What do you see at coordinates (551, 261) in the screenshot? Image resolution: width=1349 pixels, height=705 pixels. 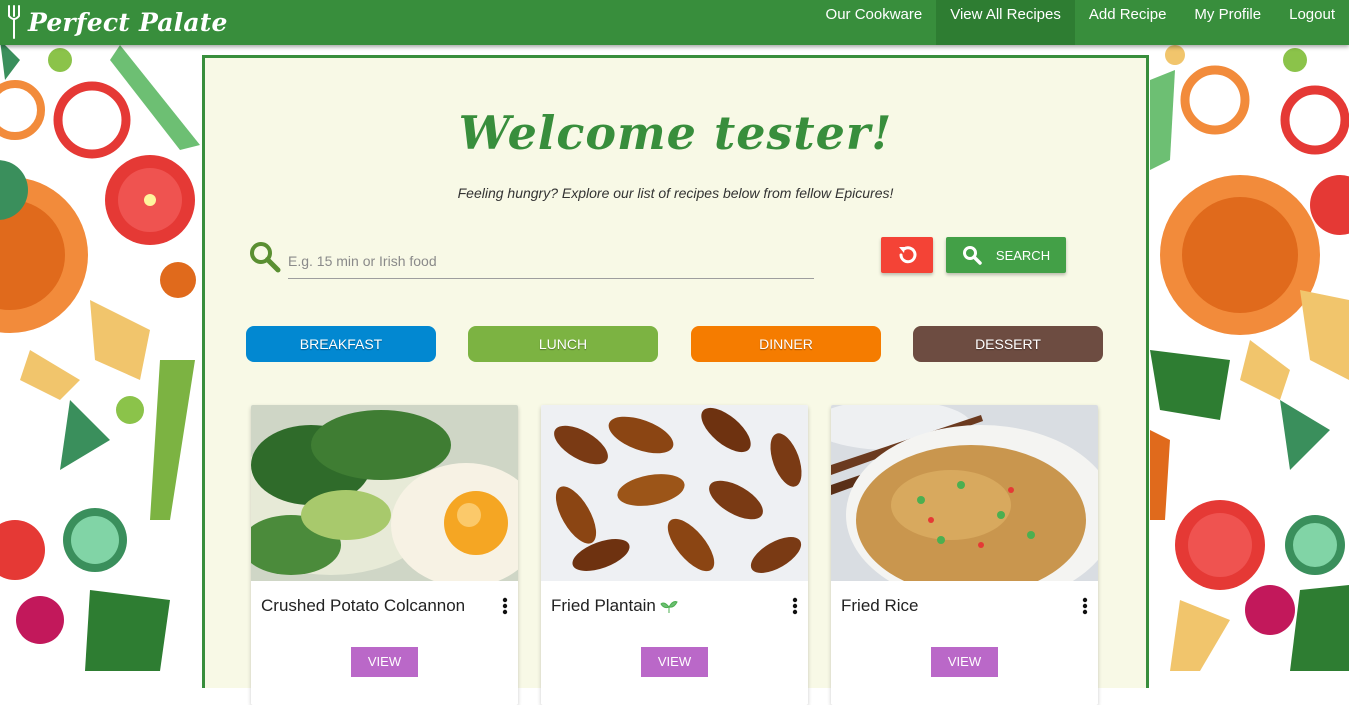 I see `search-input` at bounding box center [551, 261].